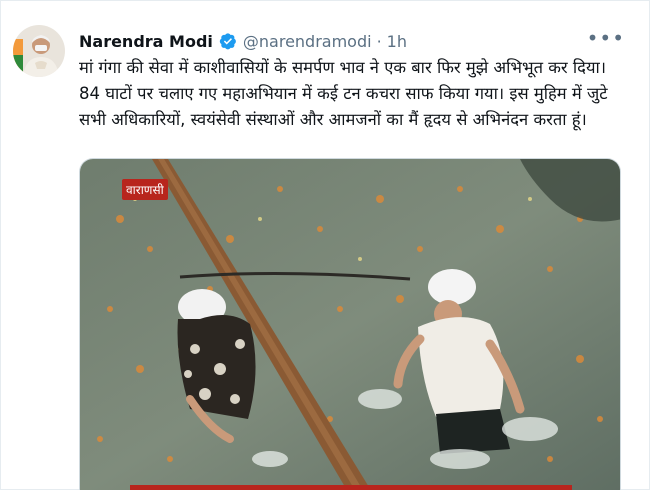 The image size is (650, 490). Describe the element at coordinates (39, 51) in the screenshot. I see `avatar` at that location.